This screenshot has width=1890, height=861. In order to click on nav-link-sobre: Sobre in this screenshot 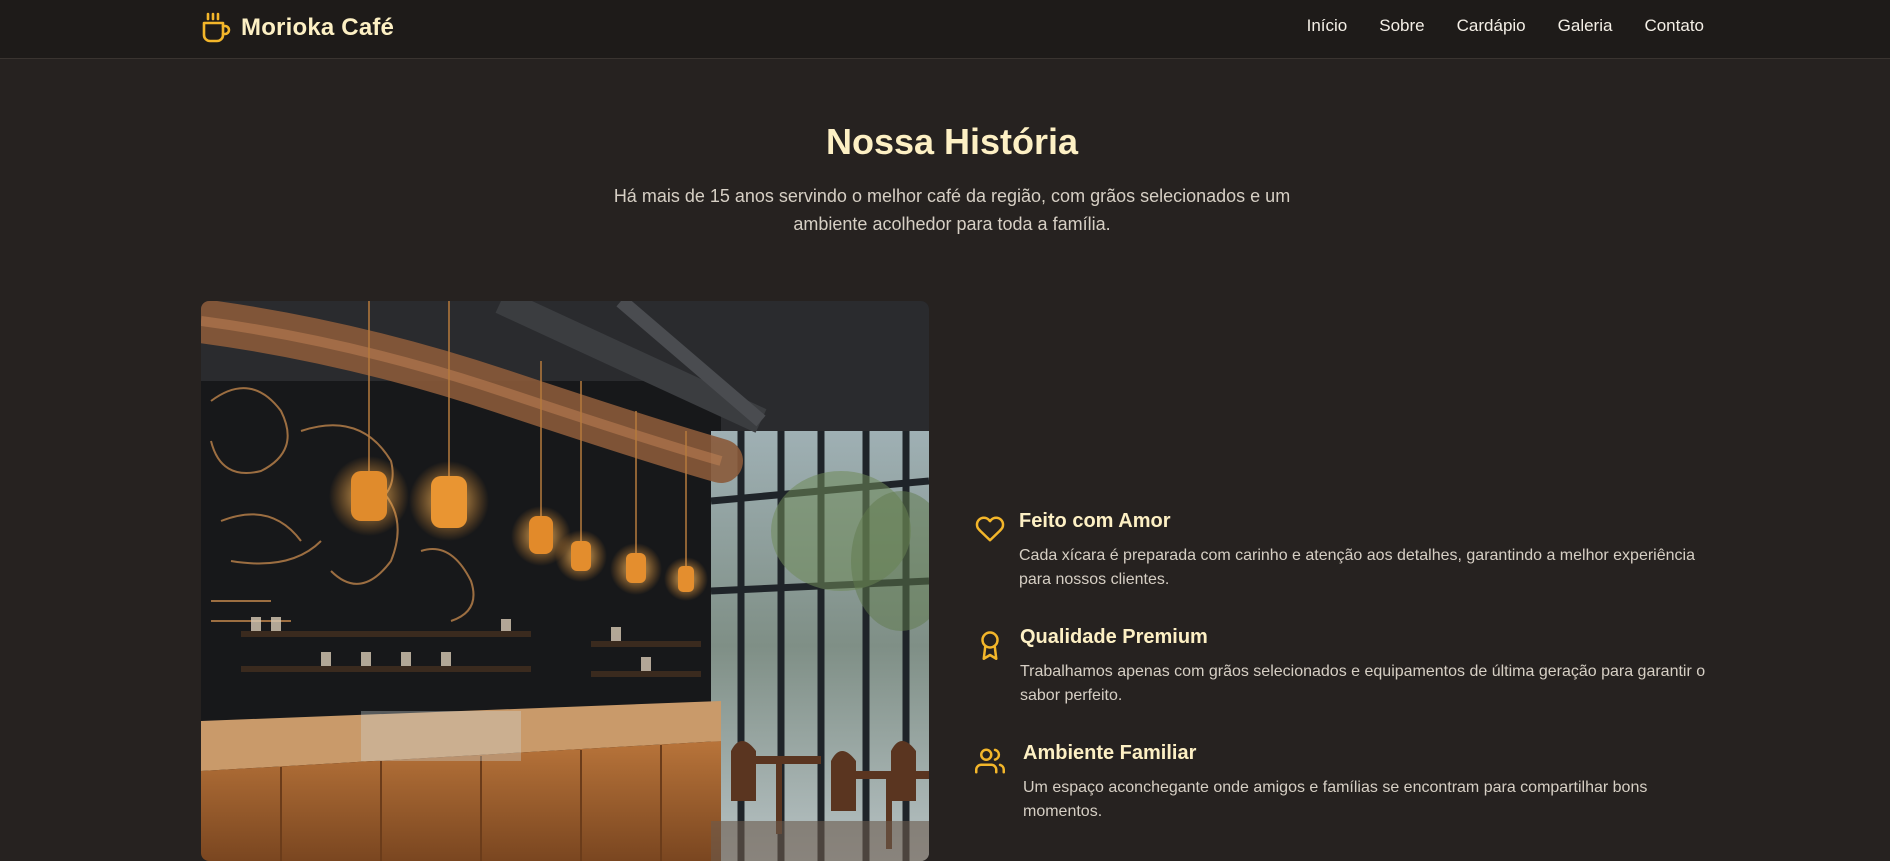, I will do `click(1401, 26)`.